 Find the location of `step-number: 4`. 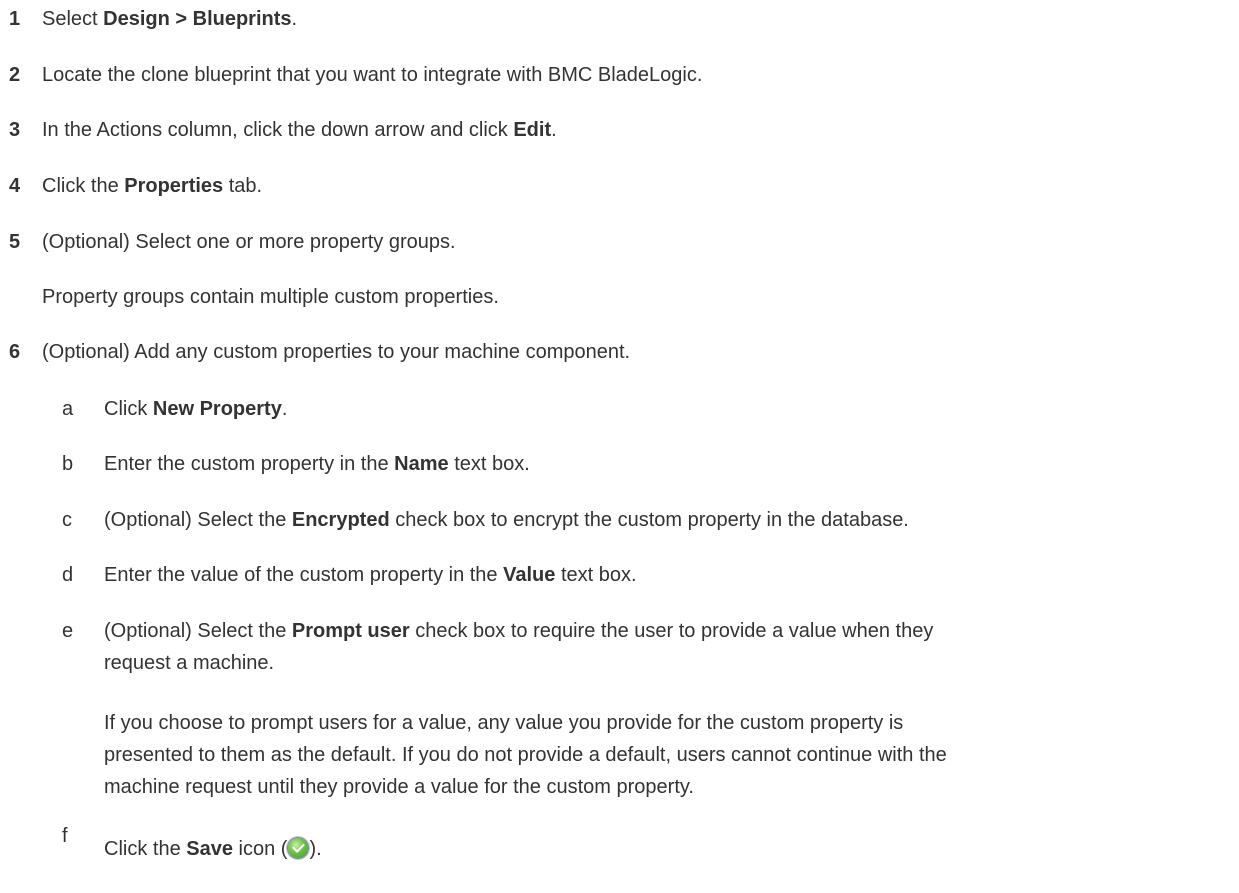

step-number: 4 is located at coordinates (15, 186).